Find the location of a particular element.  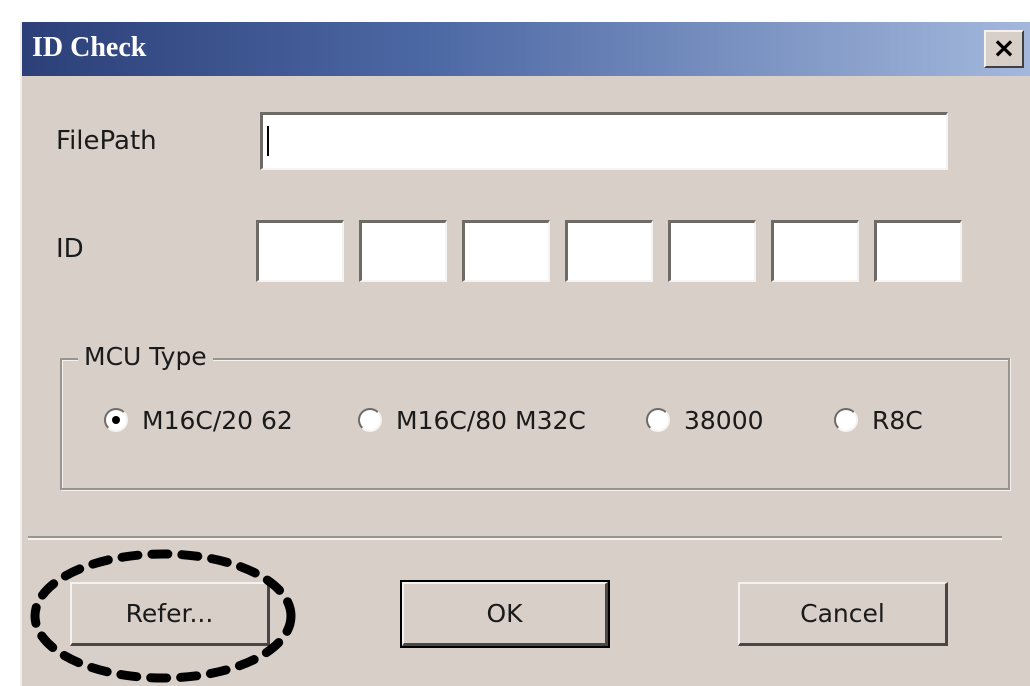

footer-separator is located at coordinates (515, 538).